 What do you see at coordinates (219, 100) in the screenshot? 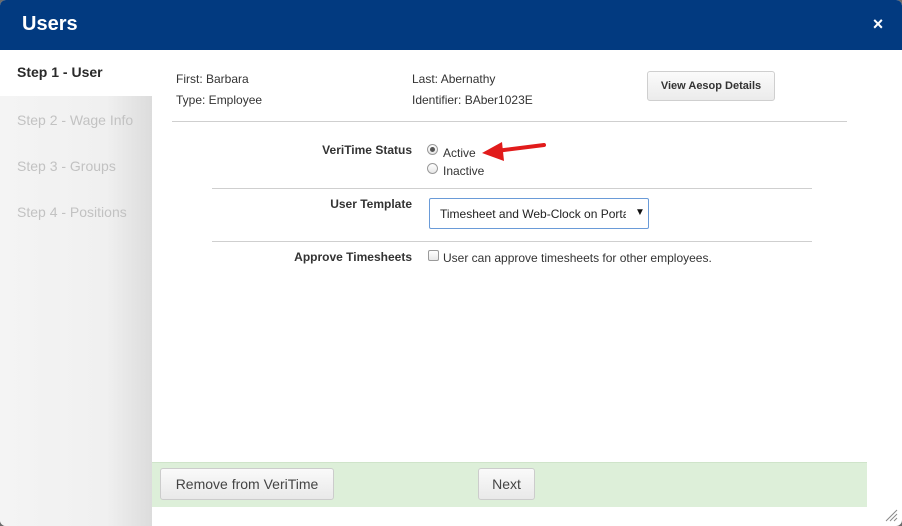
I see `user-type: Type: Employee` at bounding box center [219, 100].